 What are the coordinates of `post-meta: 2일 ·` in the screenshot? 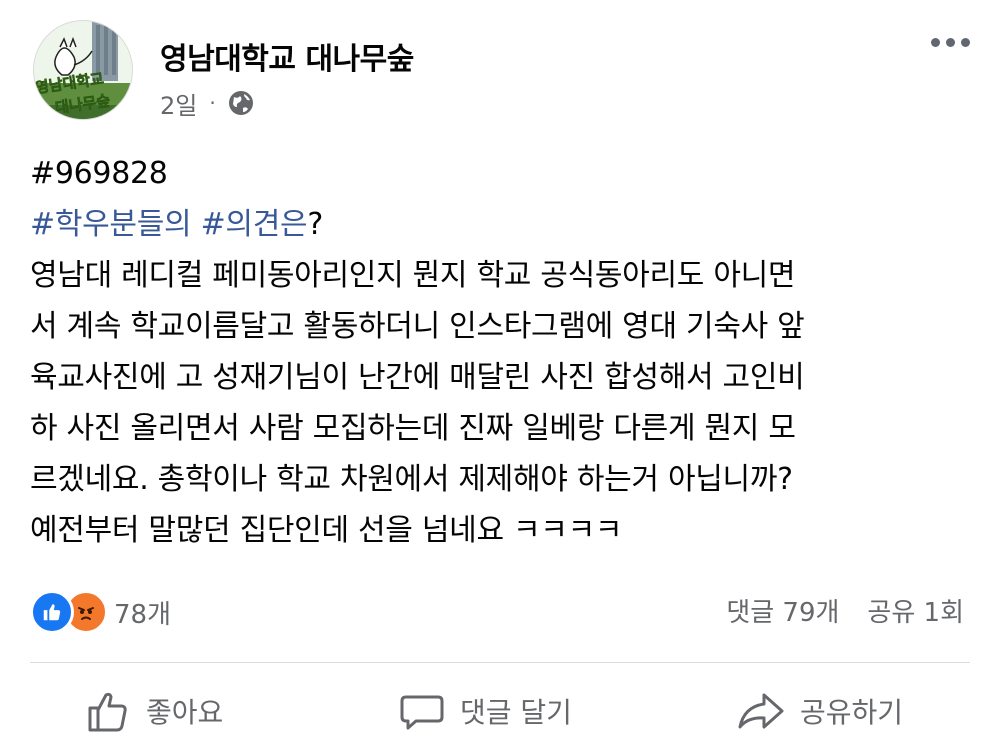 It's located at (208, 103).